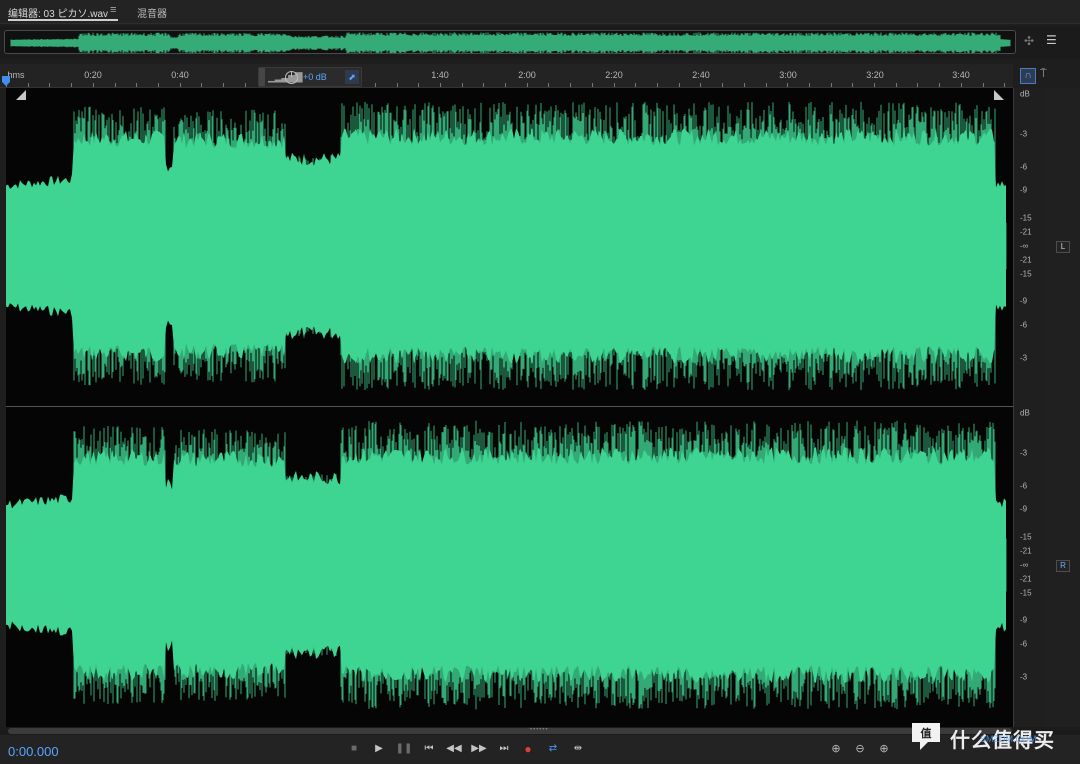 The width and height of the screenshot is (1080, 764). Describe the element at coordinates (1025, 413) in the screenshot. I see `db-unit-label: dB` at that location.